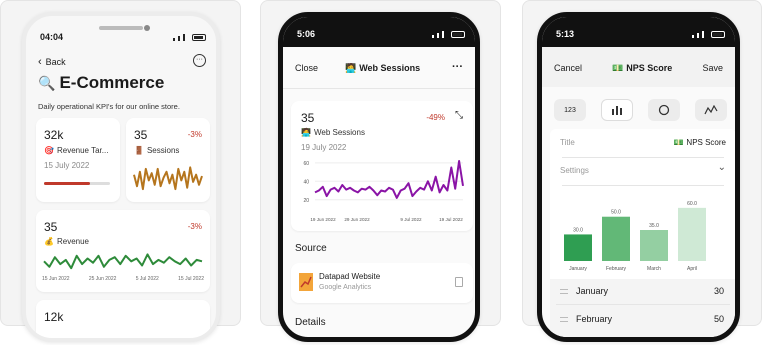 The image size is (768, 345). Describe the element at coordinates (52, 37) in the screenshot. I see `status-time: 04:04` at that location.